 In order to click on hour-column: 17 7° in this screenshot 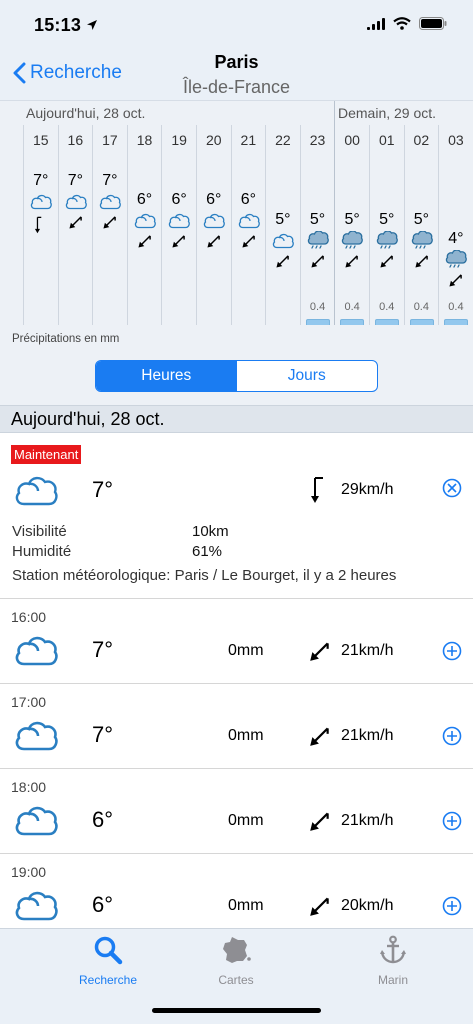, I will do `click(109, 225)`.